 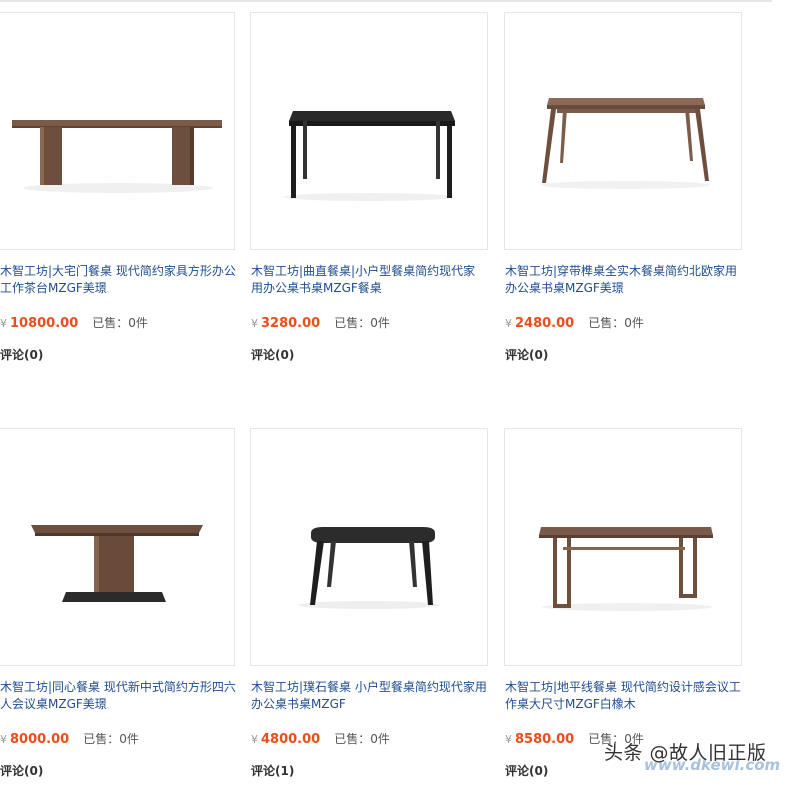 I want to click on price-row: ¥3280.00 已售：0件, so click(x=320, y=321).